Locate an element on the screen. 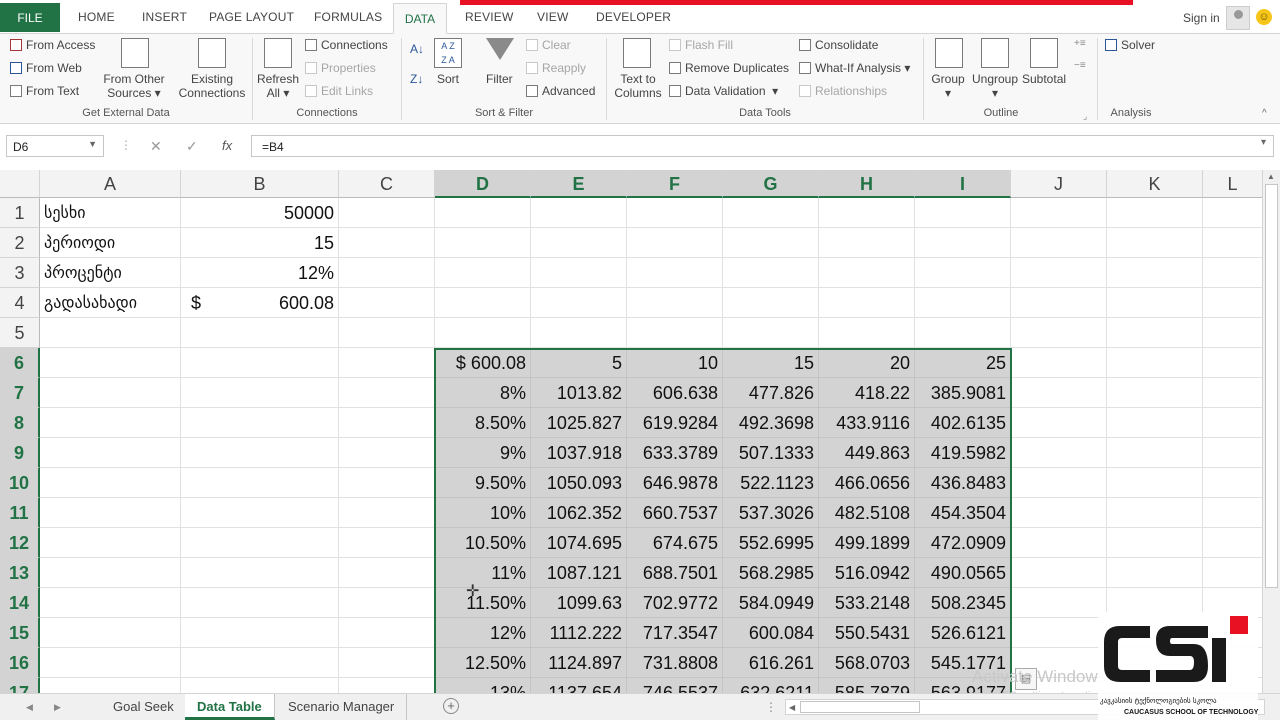 This screenshot has height=723, width=1280. payment-result-cell: 746.5537 is located at coordinates (675, 685).